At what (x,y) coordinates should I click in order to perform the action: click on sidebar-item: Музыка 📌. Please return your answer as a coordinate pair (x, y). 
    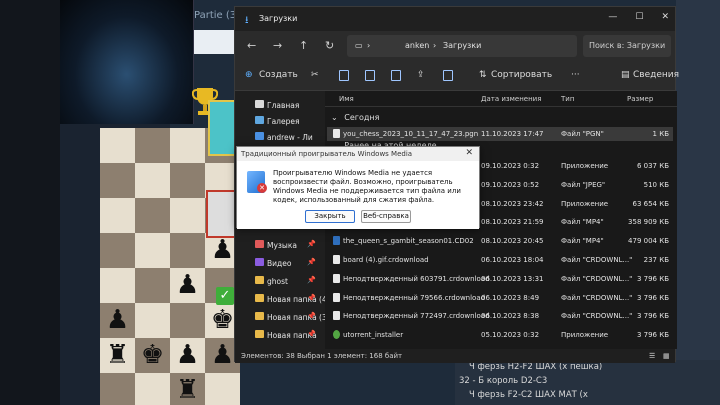
    Looking at the image, I should click on (283, 246).